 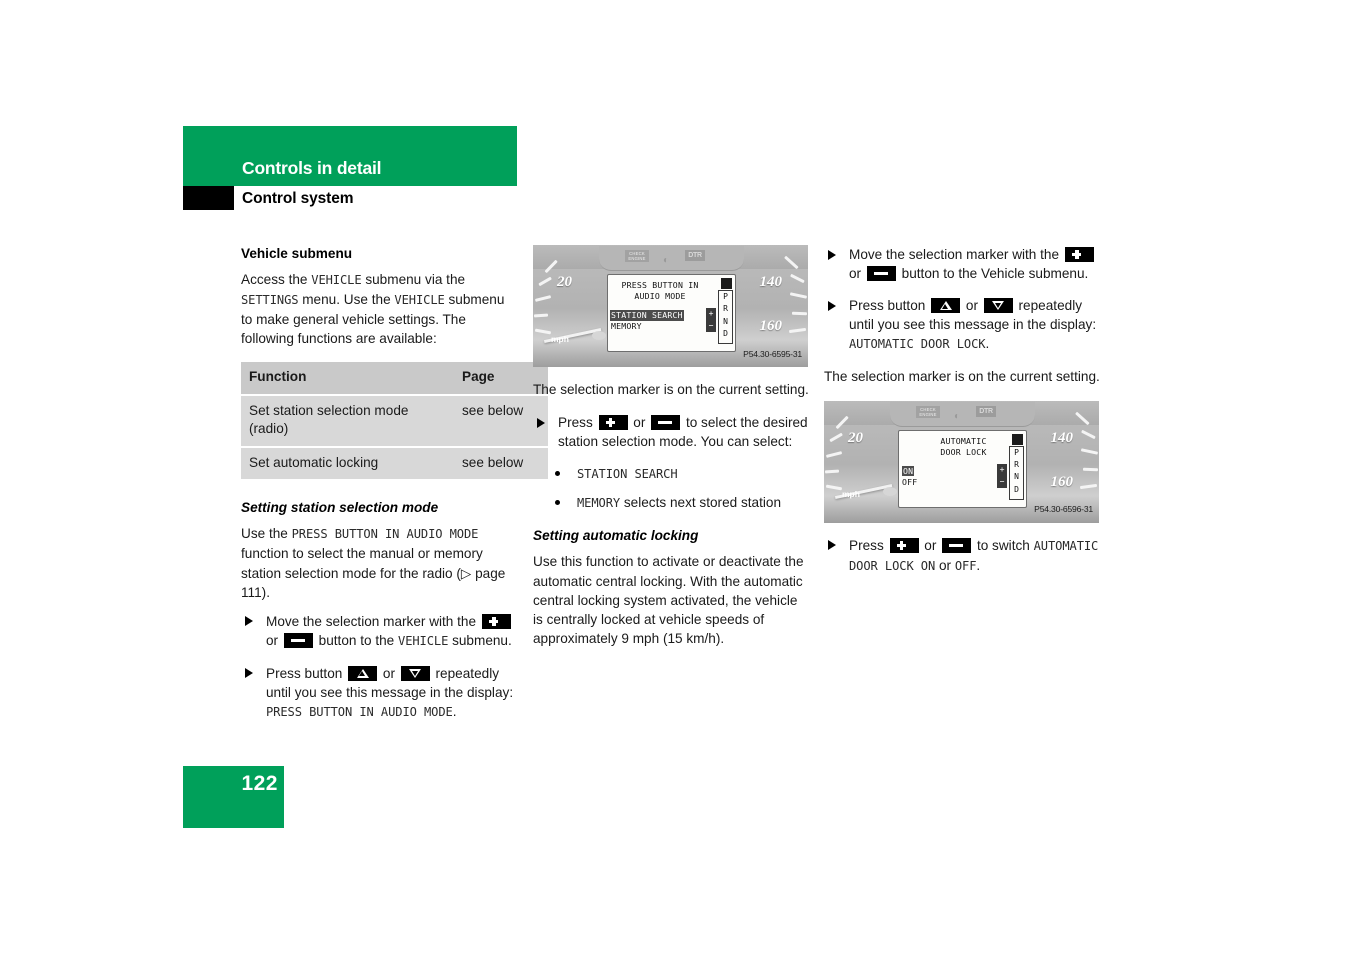 I want to click on table-header-row: Function Page, so click(x=394, y=378).